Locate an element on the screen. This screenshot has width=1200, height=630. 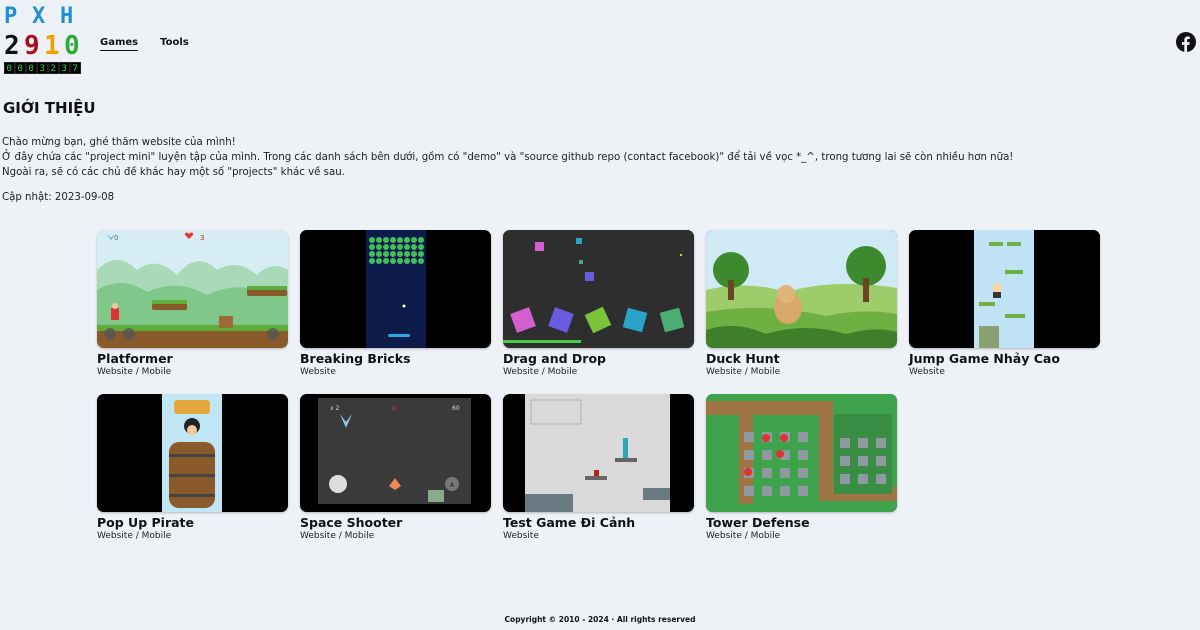
space-shooter-screenshot: x 2 II 60 A is located at coordinates (395, 453).